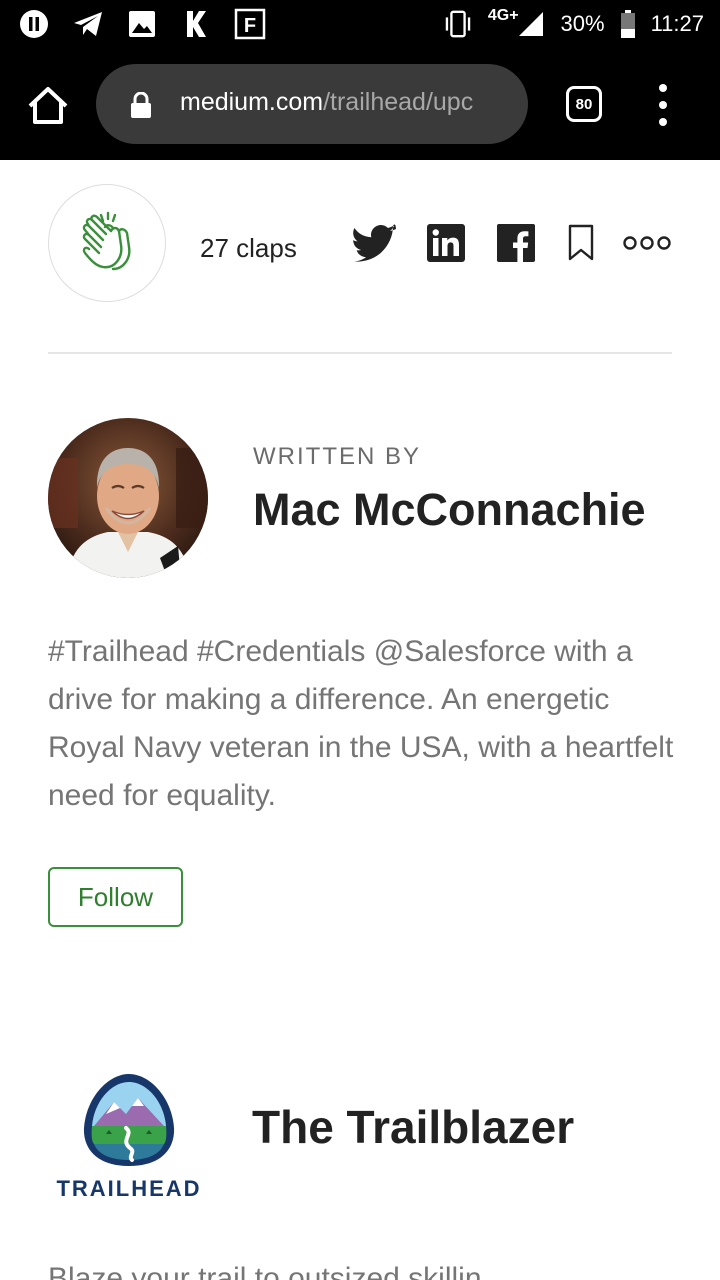 The image size is (720, 1280). Describe the element at coordinates (531, 24) in the screenshot. I see `signal-icon` at that location.